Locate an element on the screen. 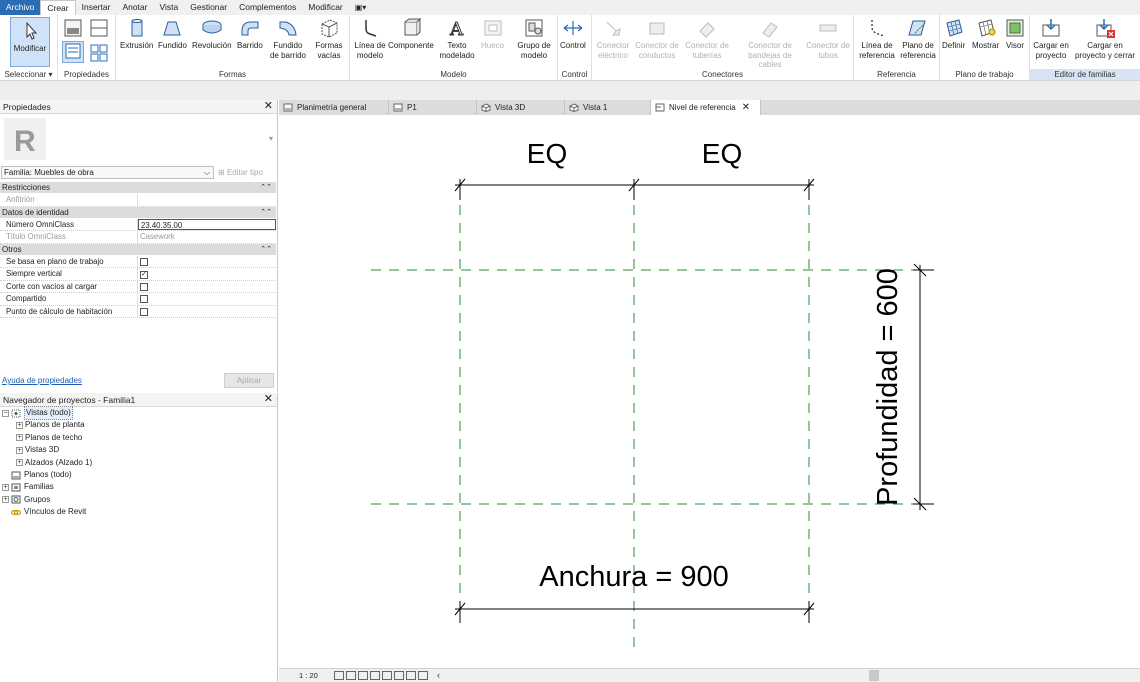 The width and height of the screenshot is (1140, 682). tree-node-vistas: − Vistas (todo) is located at coordinates (47, 413).